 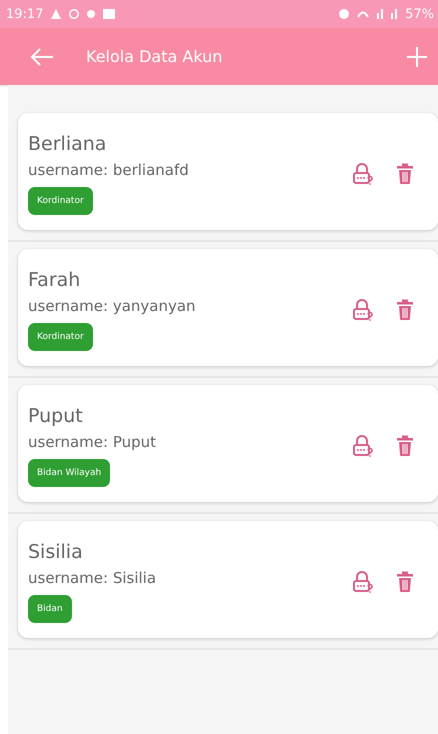 I want to click on screen-title: Kelola Data Akun, so click(x=155, y=56).